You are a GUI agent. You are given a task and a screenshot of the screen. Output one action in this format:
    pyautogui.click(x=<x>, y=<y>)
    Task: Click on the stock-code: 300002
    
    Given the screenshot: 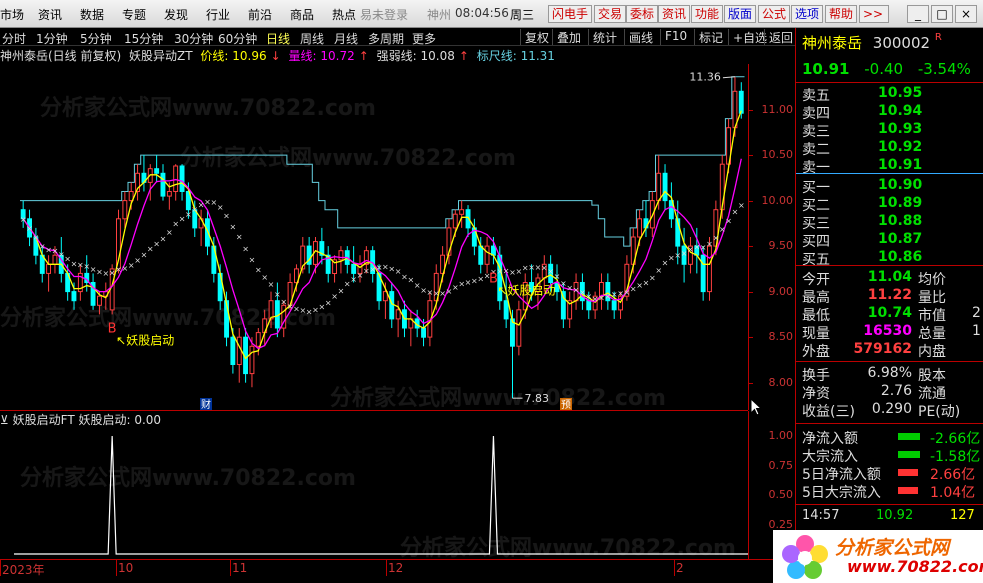 What is the action you would take?
    pyautogui.click(x=901, y=43)
    